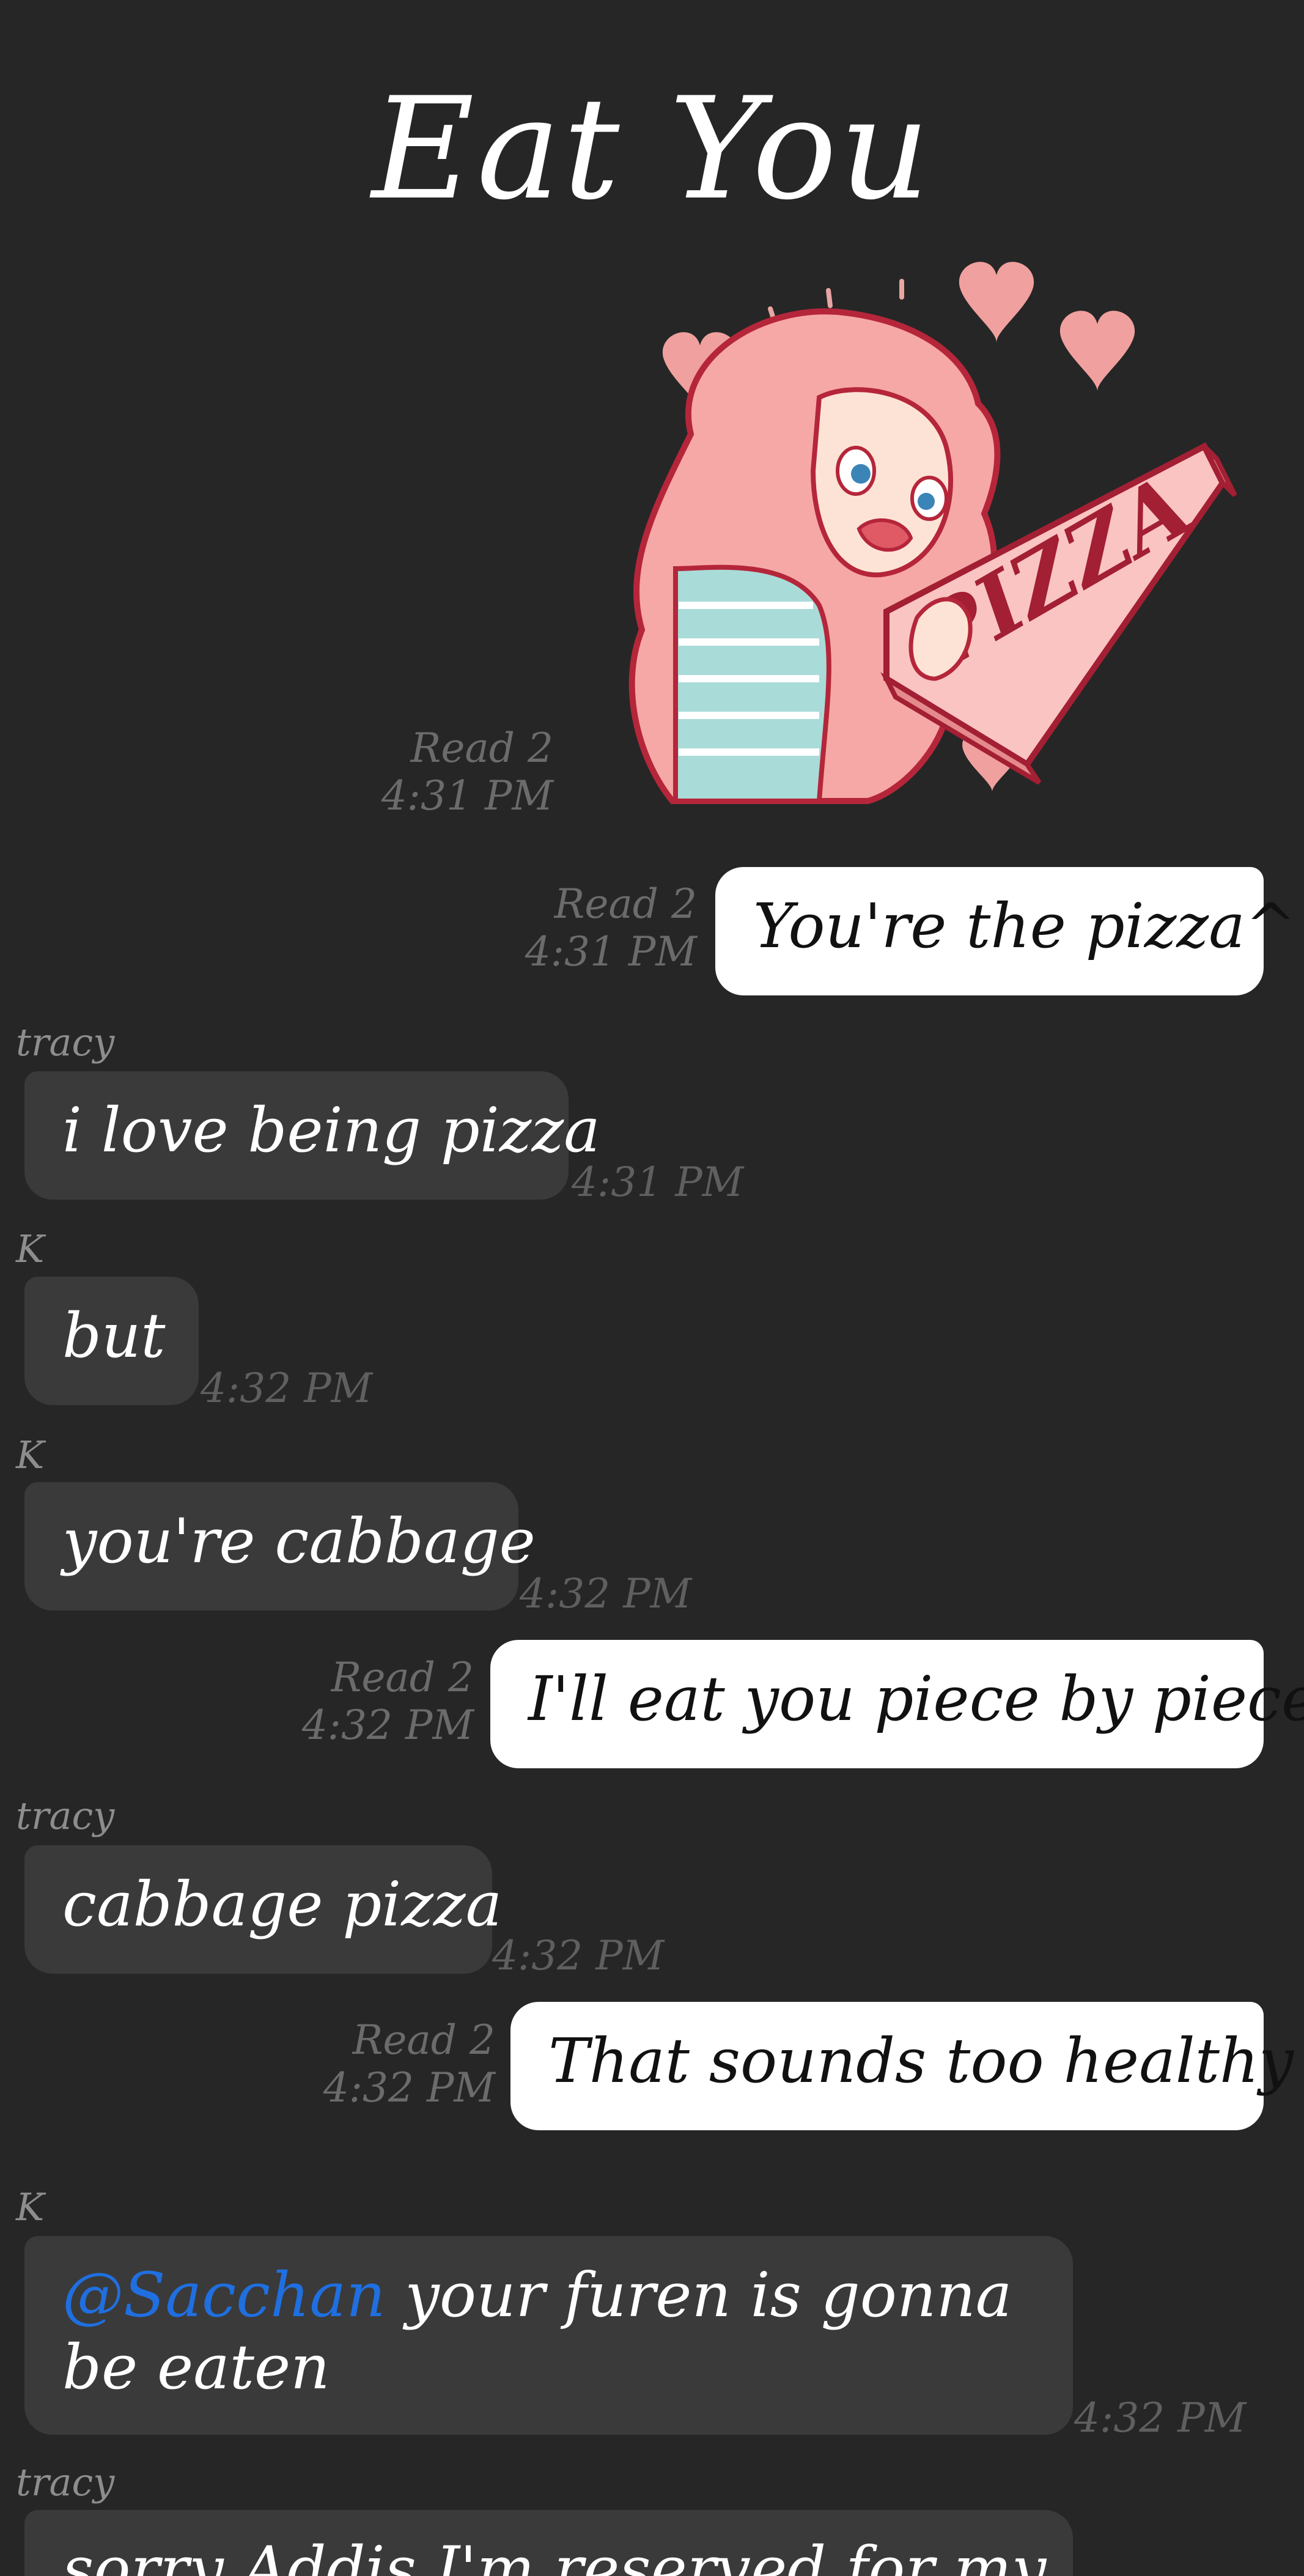 This screenshot has height=2576, width=1304. Describe the element at coordinates (929, 532) in the screenshot. I see `pizza-girl-sticker: PIZZA` at that location.